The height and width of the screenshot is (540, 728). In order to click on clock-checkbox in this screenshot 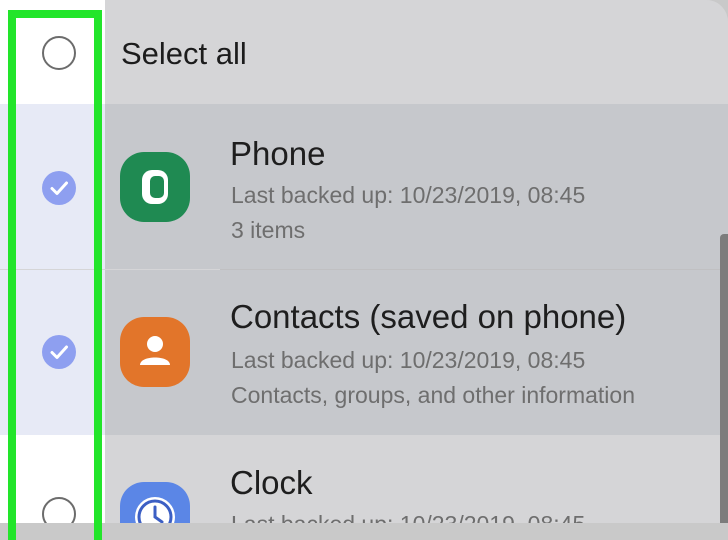, I will do `click(59, 510)`.